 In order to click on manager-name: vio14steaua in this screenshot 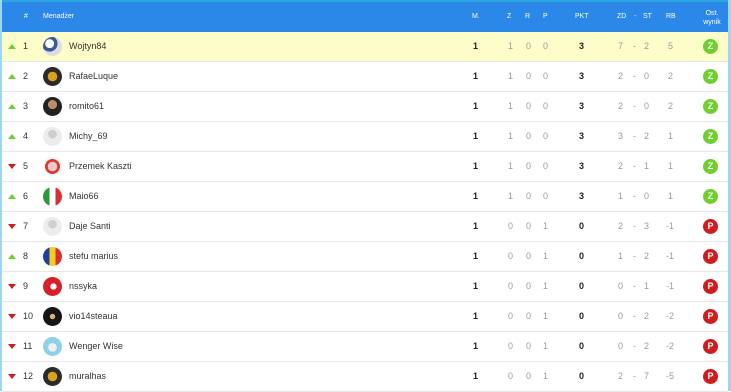, I will do `click(93, 316)`.